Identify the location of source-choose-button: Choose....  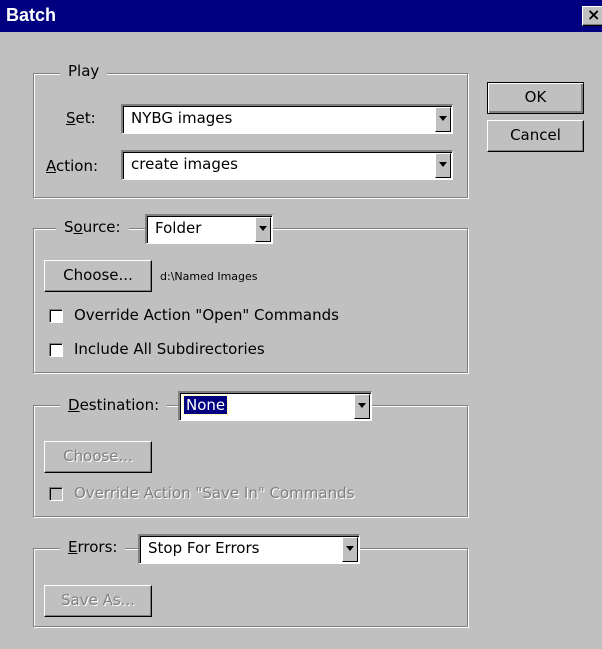
(98, 276).